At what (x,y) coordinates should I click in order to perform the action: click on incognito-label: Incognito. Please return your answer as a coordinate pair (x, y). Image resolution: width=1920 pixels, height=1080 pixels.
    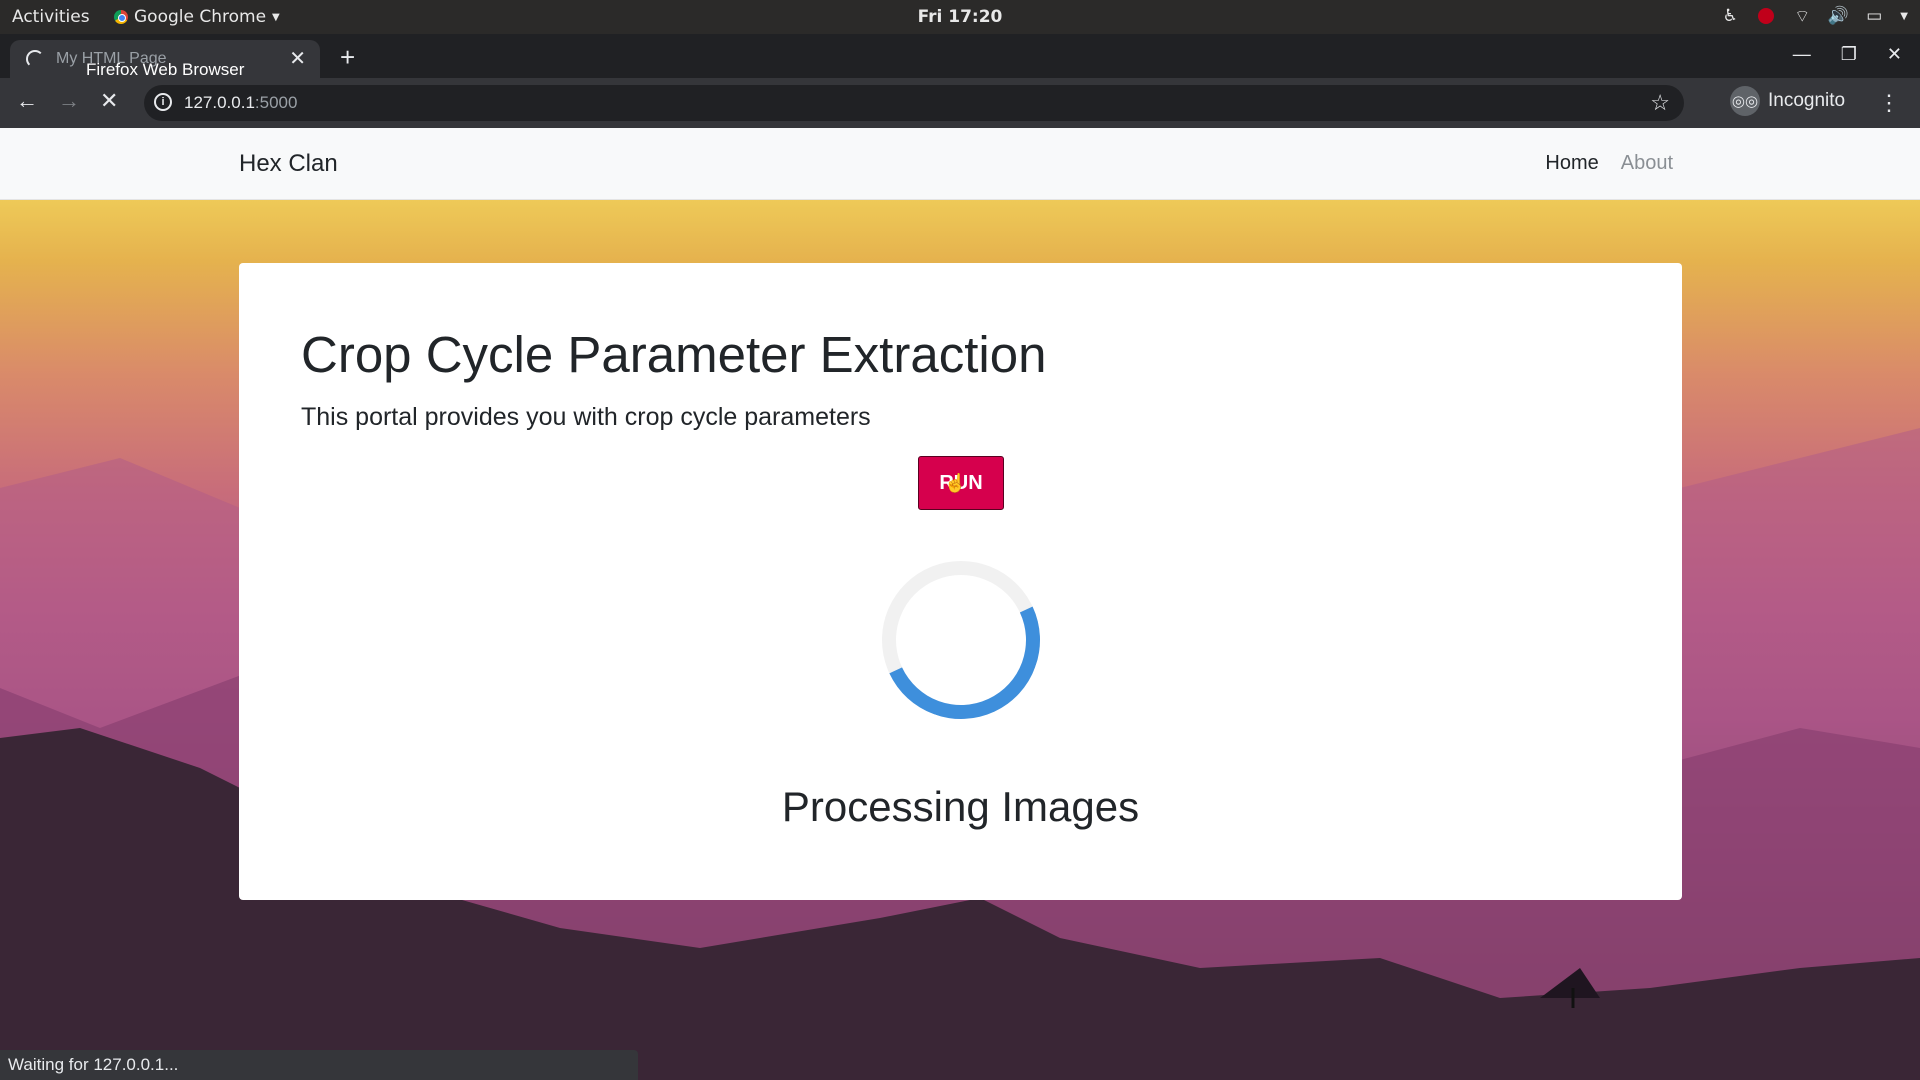
    Looking at the image, I should click on (1807, 100).